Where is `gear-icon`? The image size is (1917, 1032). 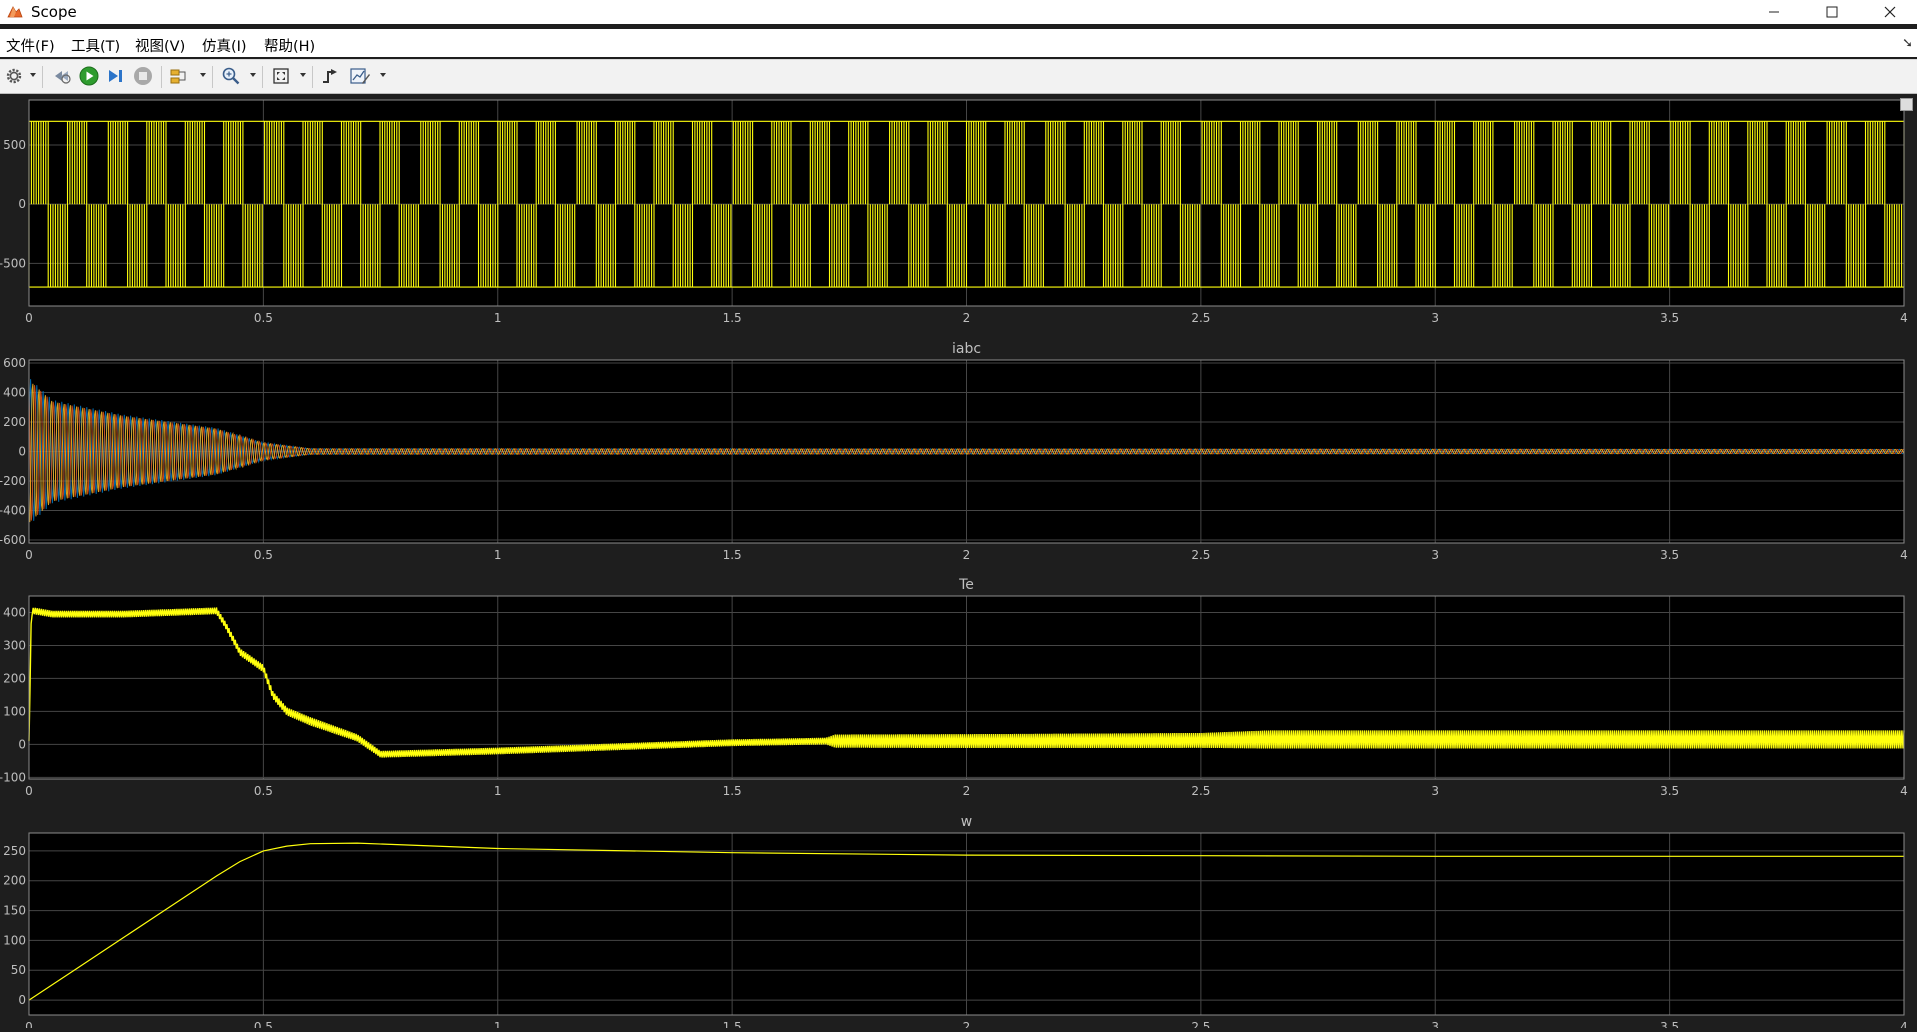 gear-icon is located at coordinates (14, 76).